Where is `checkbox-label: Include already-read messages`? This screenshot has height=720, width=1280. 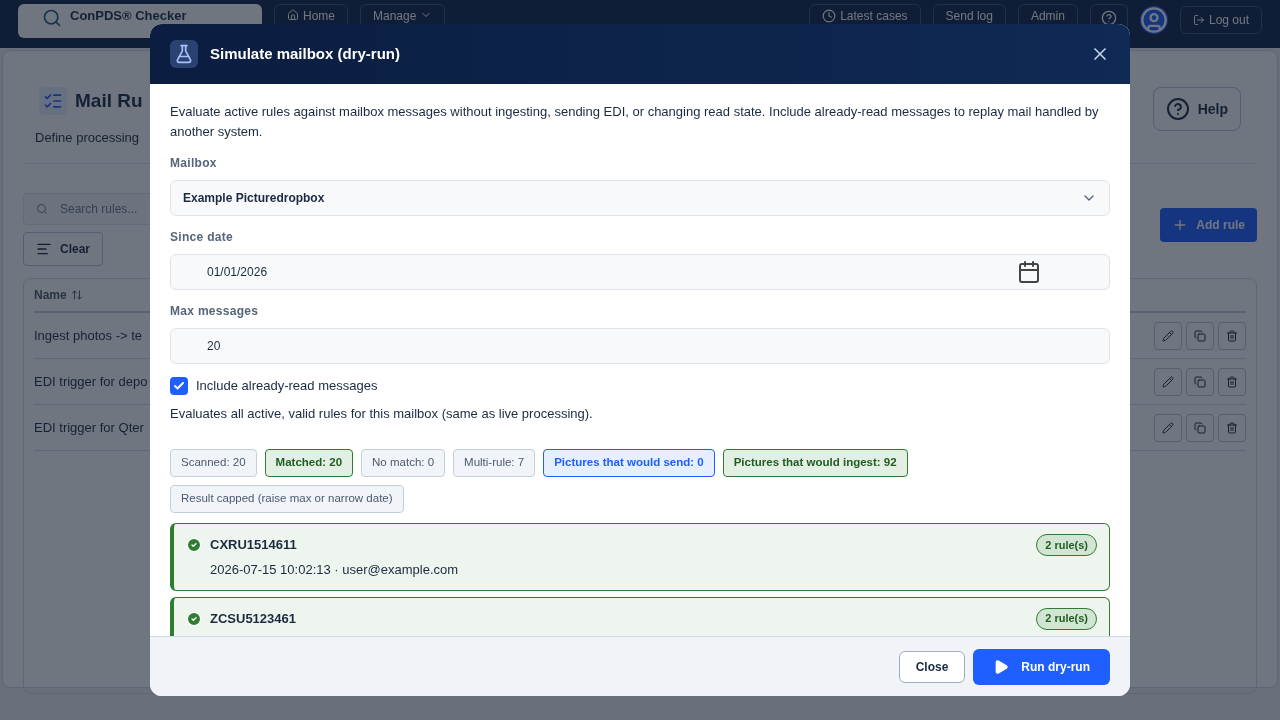 checkbox-label: Include already-read messages is located at coordinates (287, 386).